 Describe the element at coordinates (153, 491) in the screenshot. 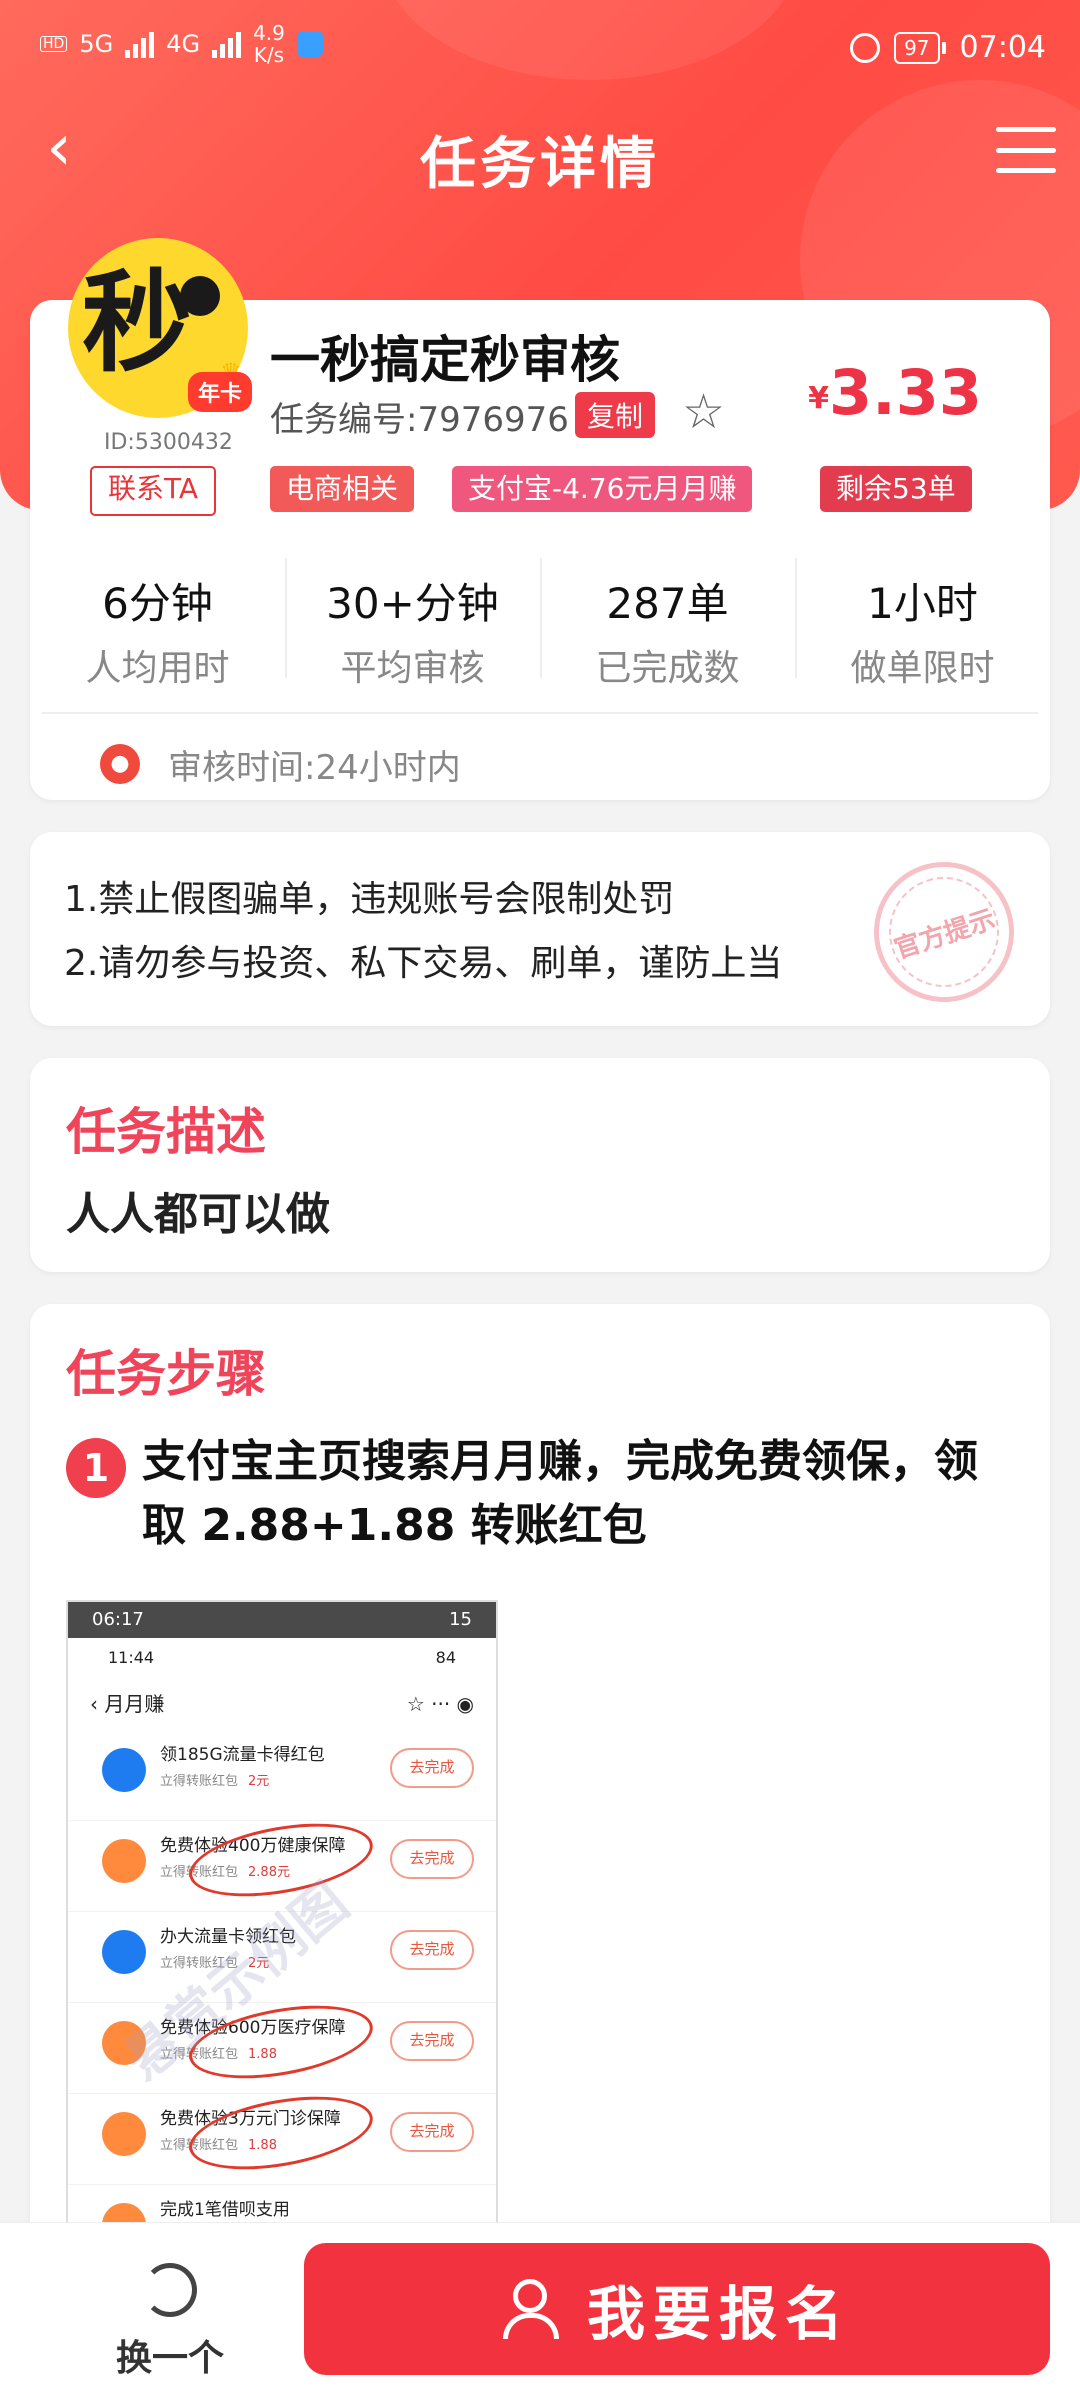

I see `contact-button: 联系TA` at that location.